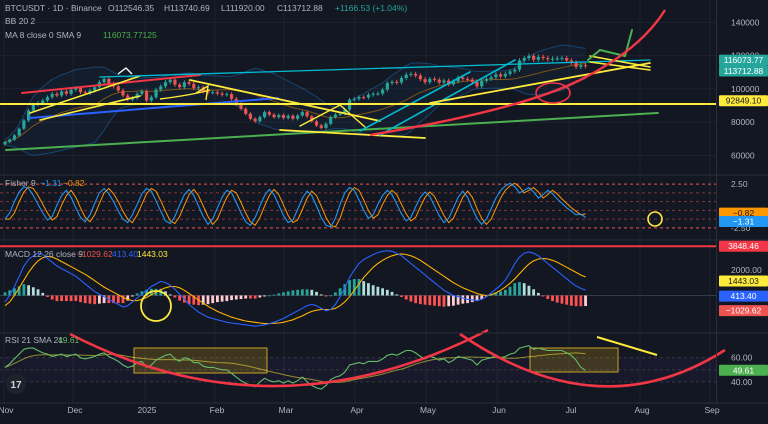 The image size is (768, 424). What do you see at coordinates (711, 410) in the screenshot?
I see `time-tick-Sep: Sep` at bounding box center [711, 410].